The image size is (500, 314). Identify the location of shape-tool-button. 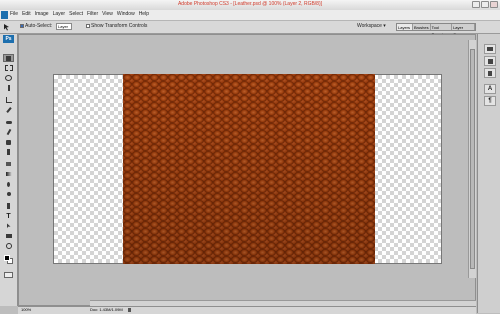
(8, 236).